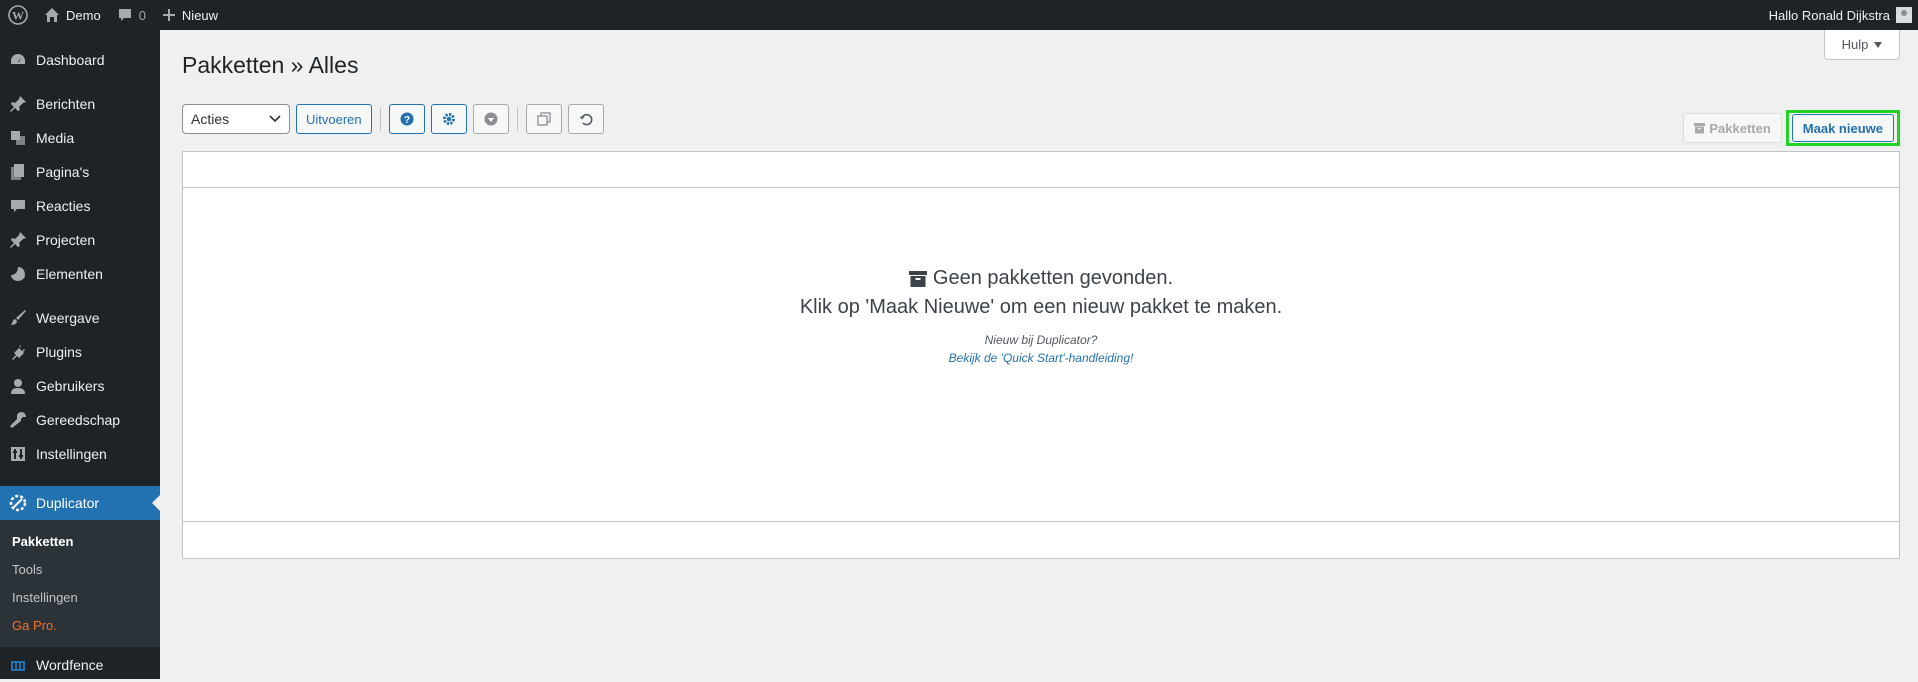 This screenshot has height=682, width=1918. Describe the element at coordinates (1855, 44) in the screenshot. I see `help-label: Hulp` at that location.